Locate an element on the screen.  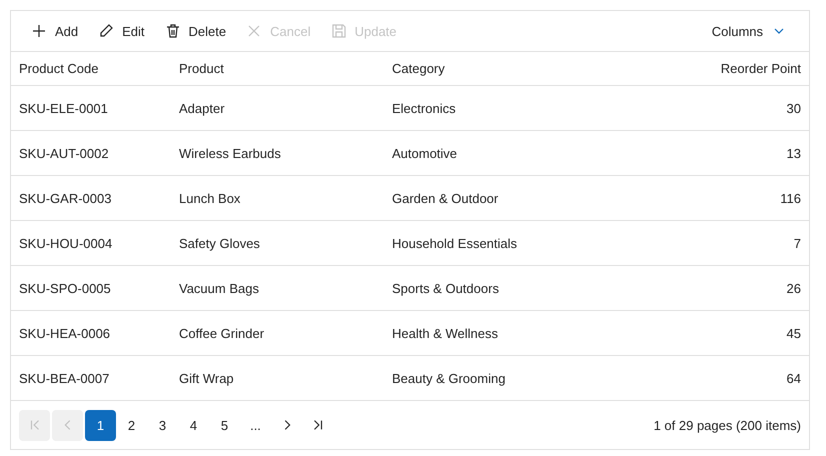
table-cell-text: 64 is located at coordinates (794, 378).